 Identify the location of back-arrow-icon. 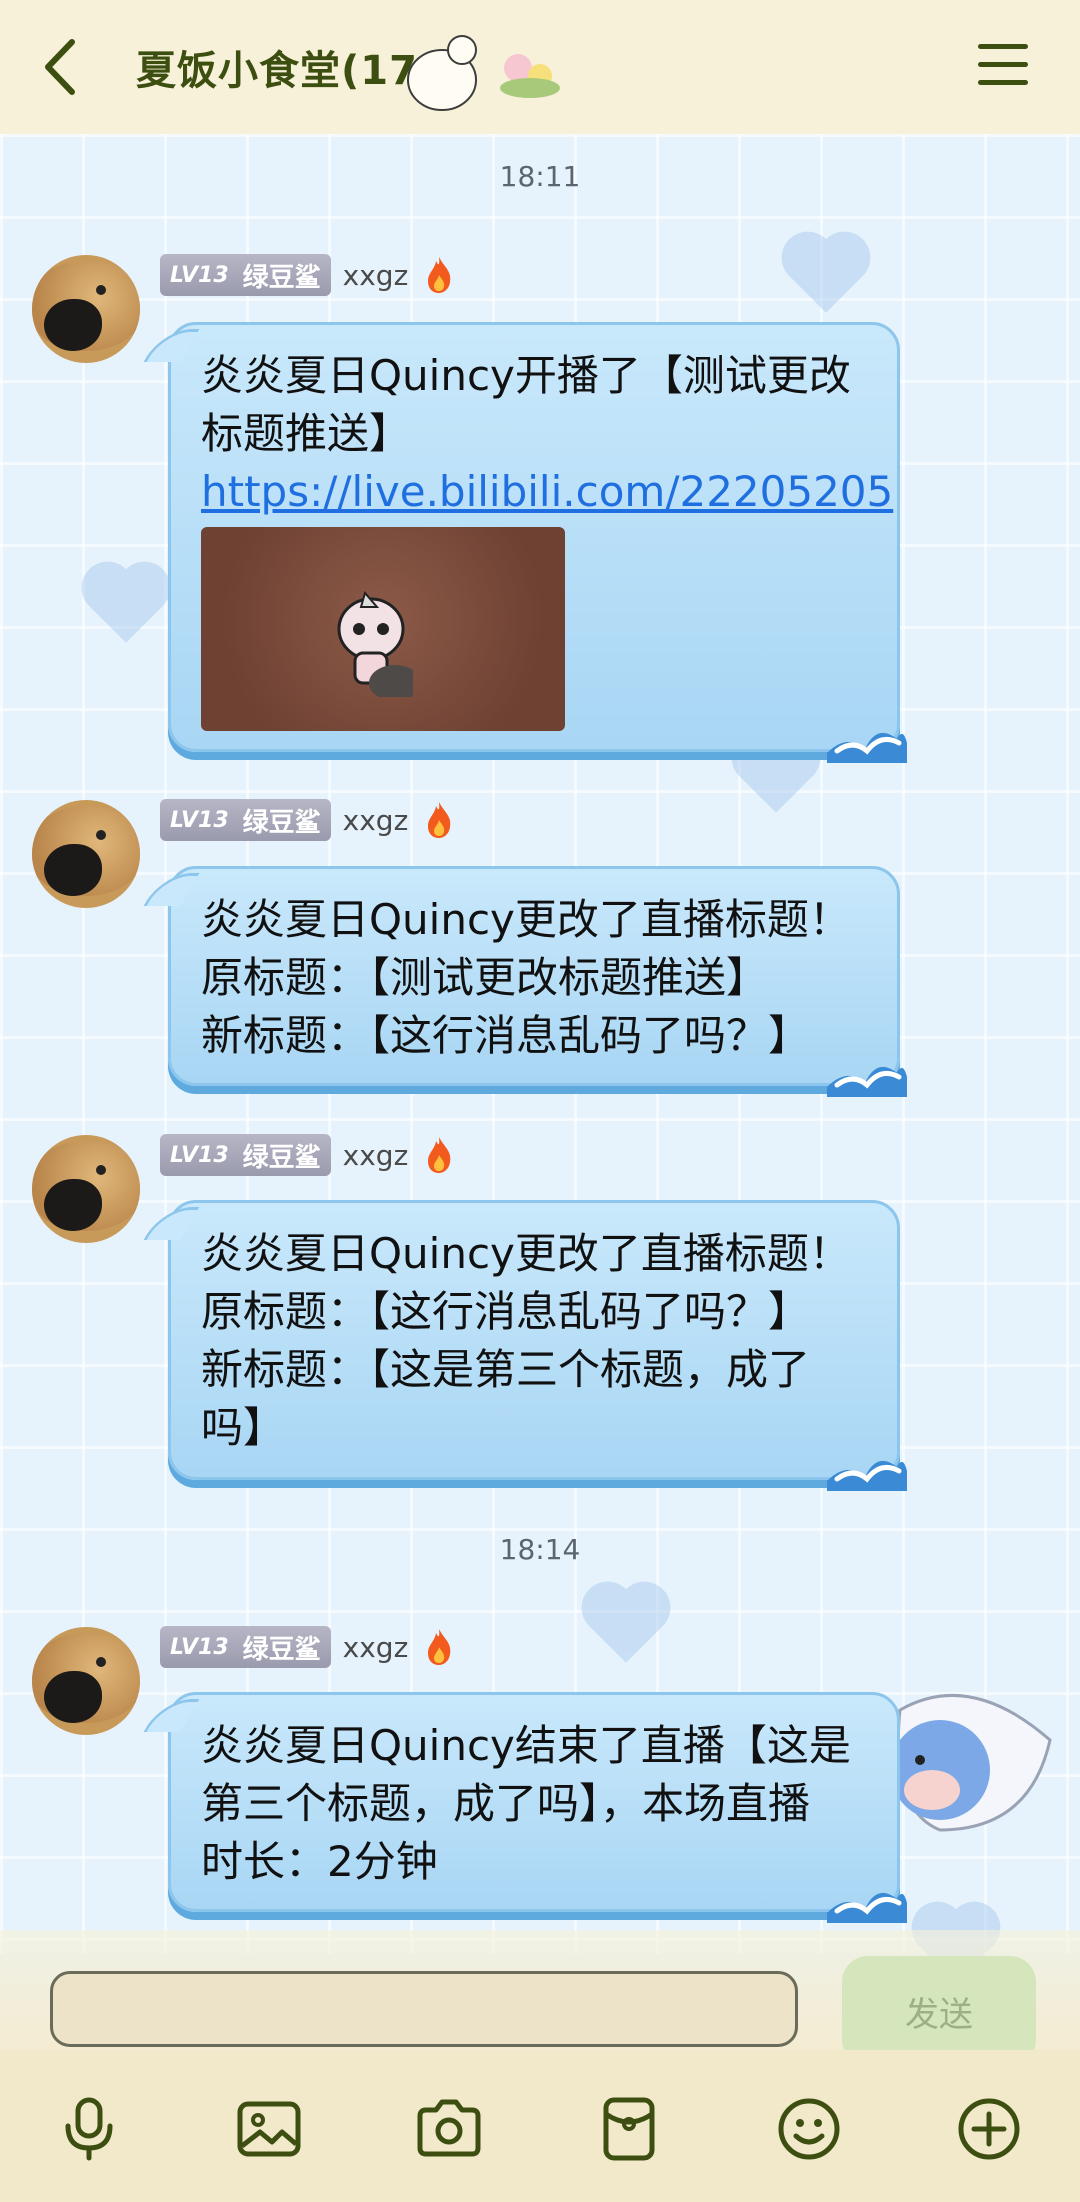
(62, 67).